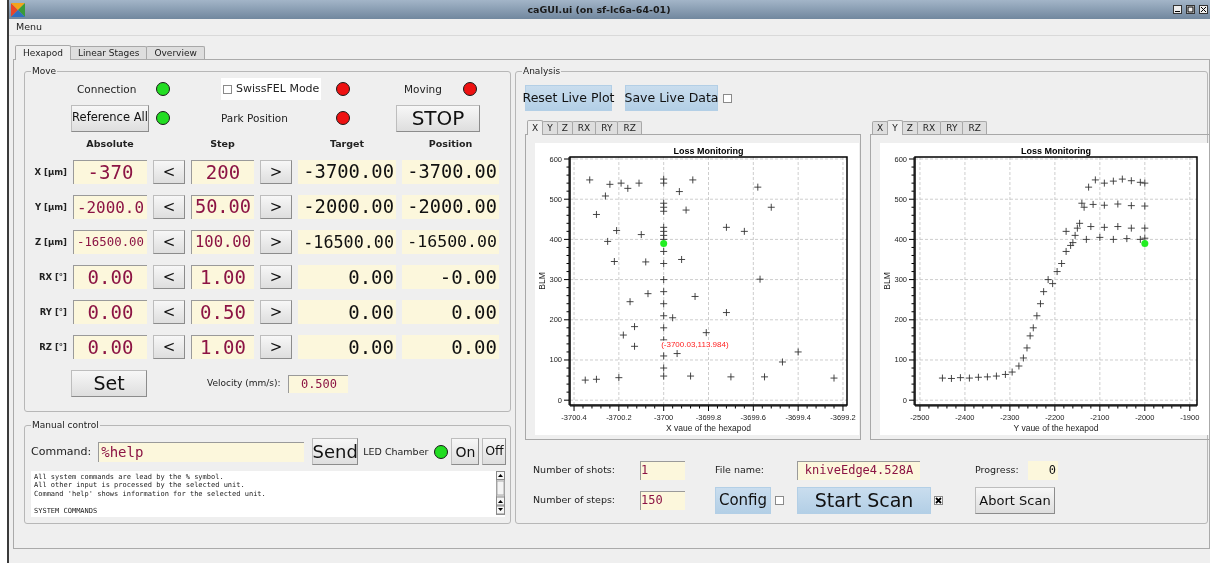 The height and width of the screenshot is (563, 1210). What do you see at coordinates (201, 451) in the screenshot?
I see `input-field: %help` at bounding box center [201, 451].